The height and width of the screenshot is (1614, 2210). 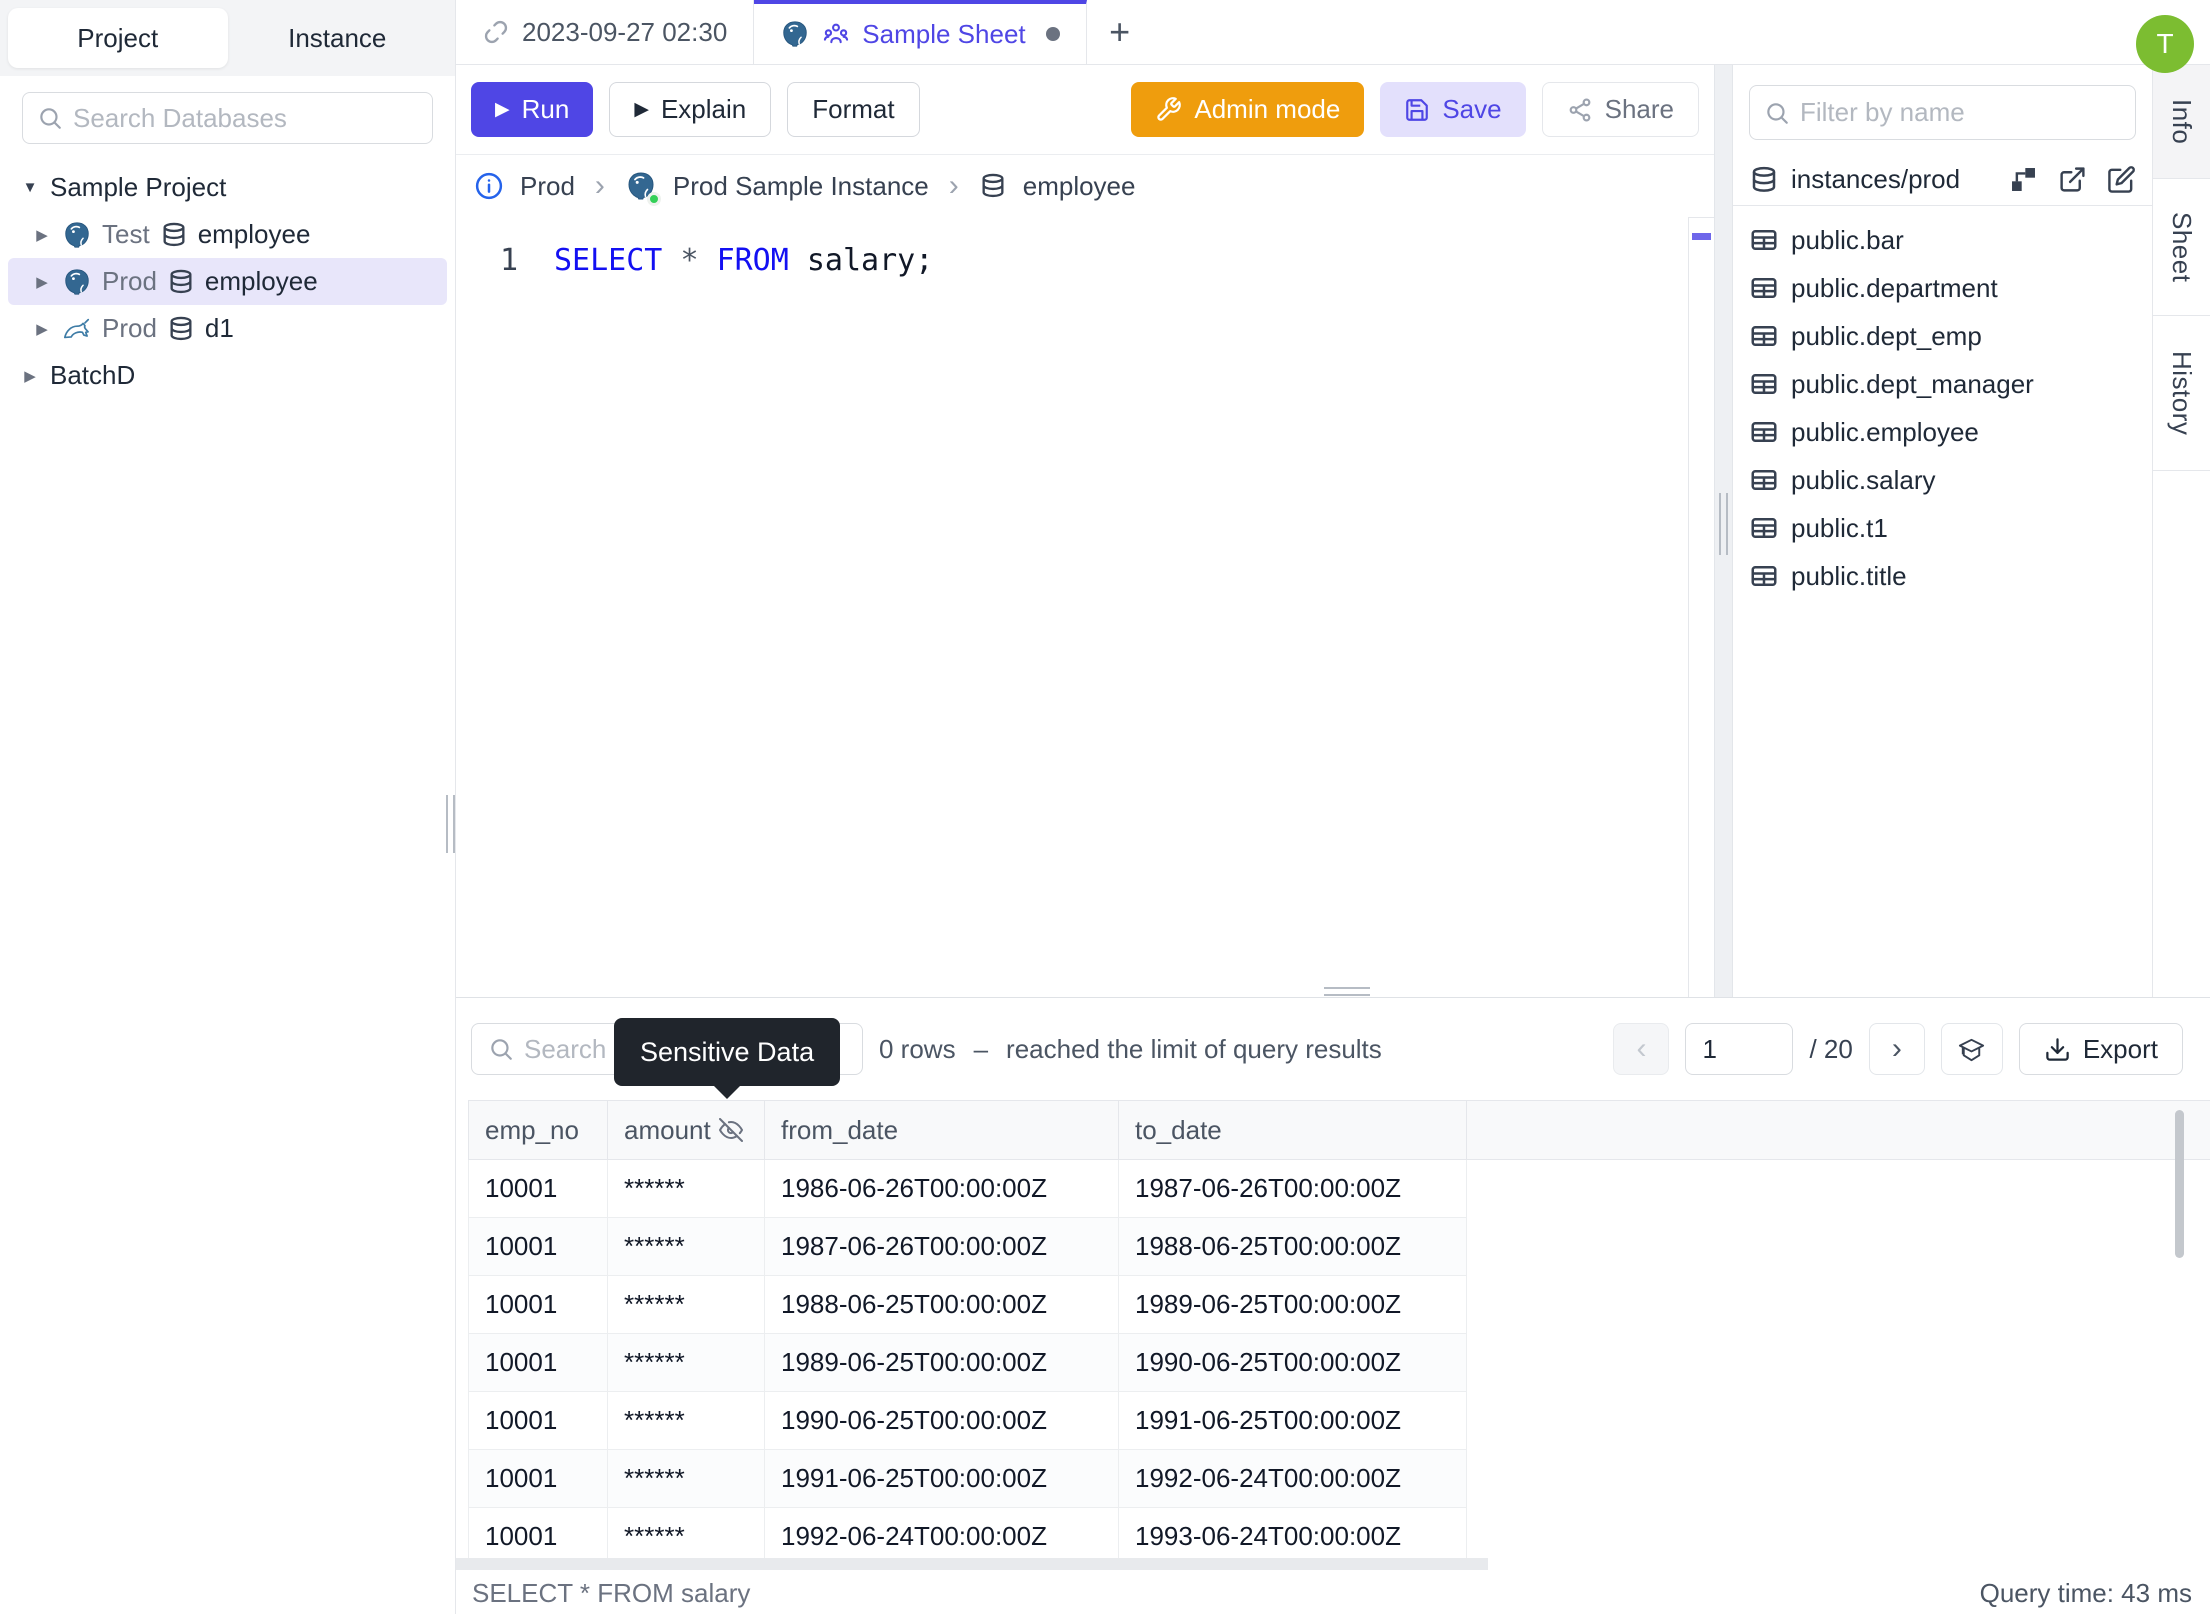 I want to click on vertical-scrollbar, so click(x=2179, y=1184).